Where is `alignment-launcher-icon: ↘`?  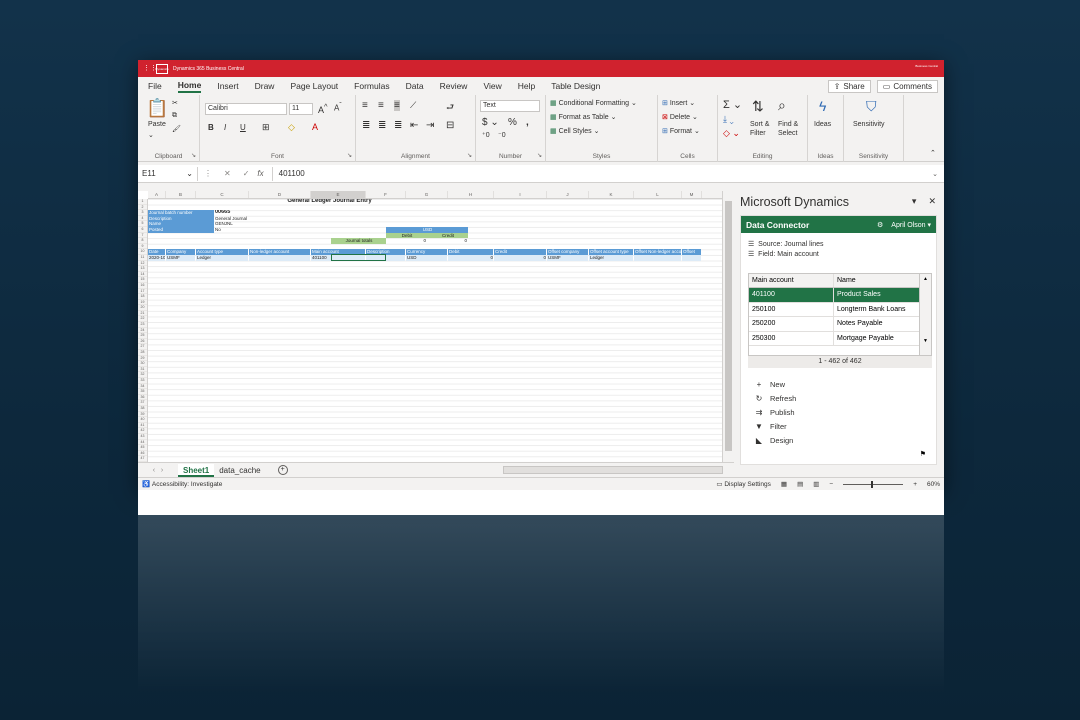
alignment-launcher-icon: ↘ is located at coordinates (469, 155).